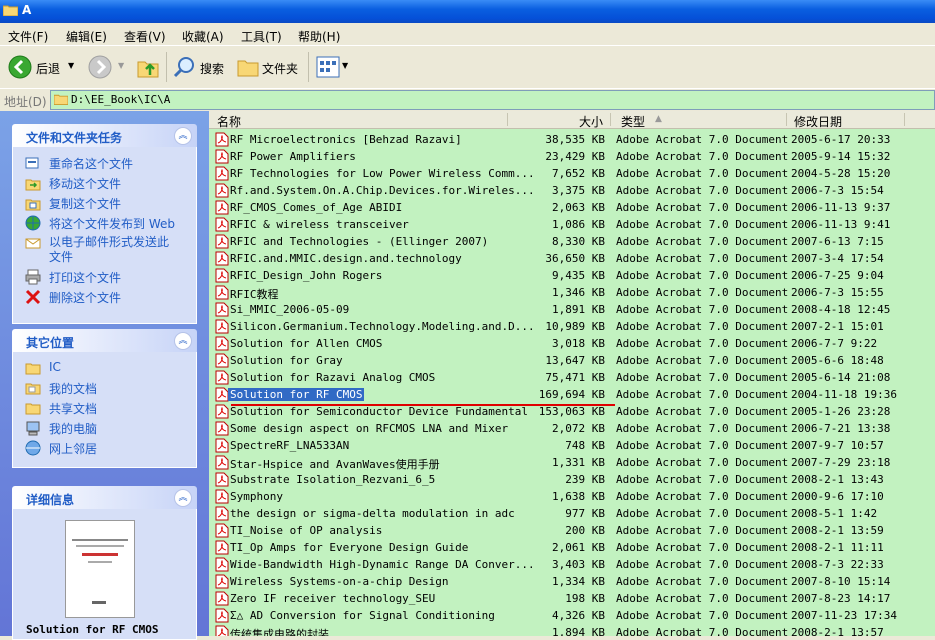  Describe the element at coordinates (578, 309) in the screenshot. I see `file-size: 1,891 KB` at that location.